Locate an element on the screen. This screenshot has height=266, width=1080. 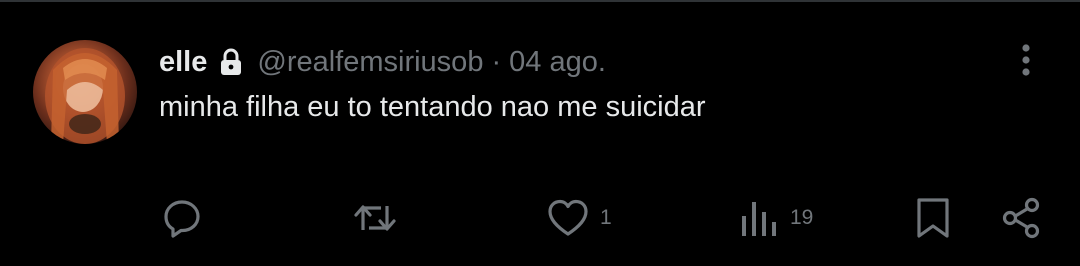
top-divider is located at coordinates (540, 1).